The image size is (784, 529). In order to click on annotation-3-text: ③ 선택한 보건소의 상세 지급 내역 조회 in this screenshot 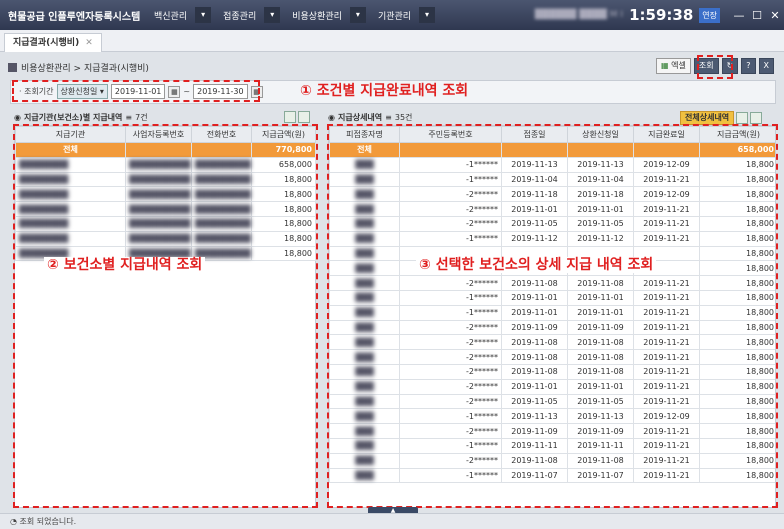, I will do `click(536, 265)`.